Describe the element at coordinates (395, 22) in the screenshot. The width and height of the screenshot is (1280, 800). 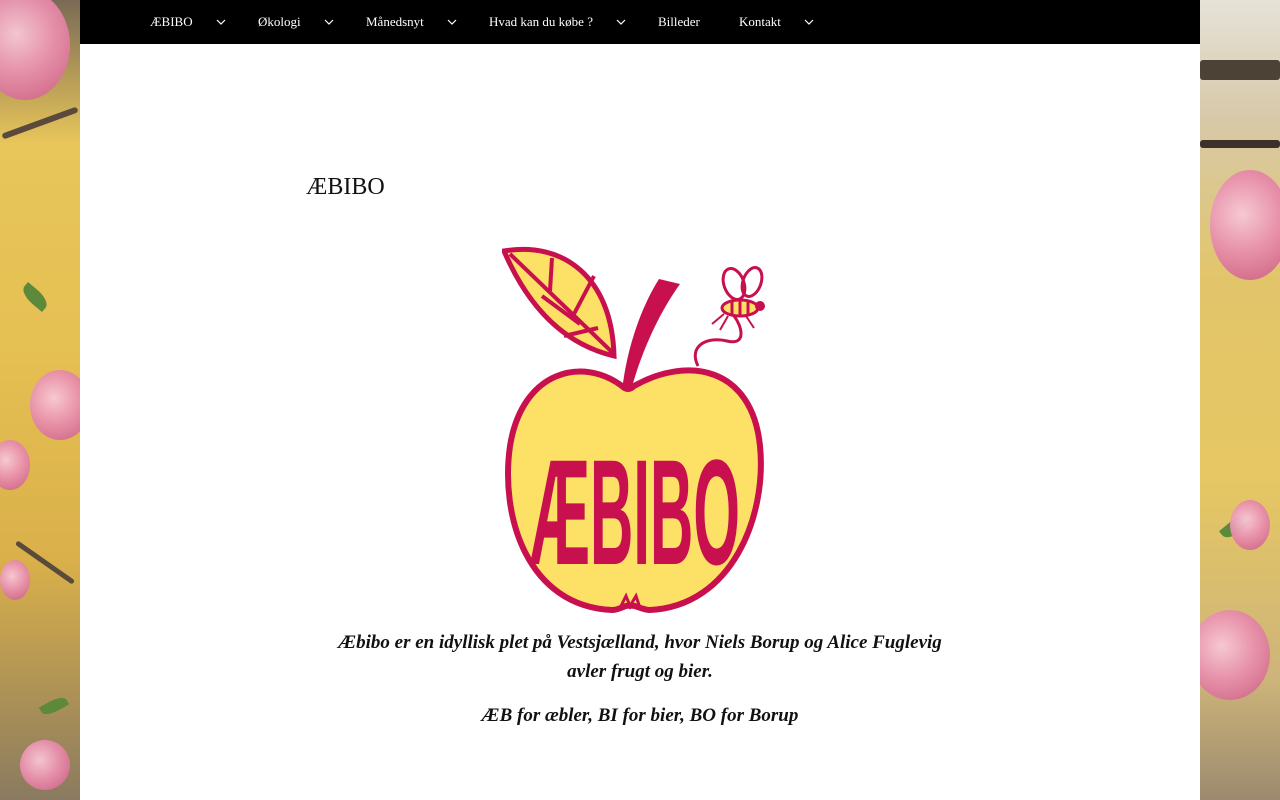
I see `nav-item-manedsnyt: Månedsnyt` at that location.